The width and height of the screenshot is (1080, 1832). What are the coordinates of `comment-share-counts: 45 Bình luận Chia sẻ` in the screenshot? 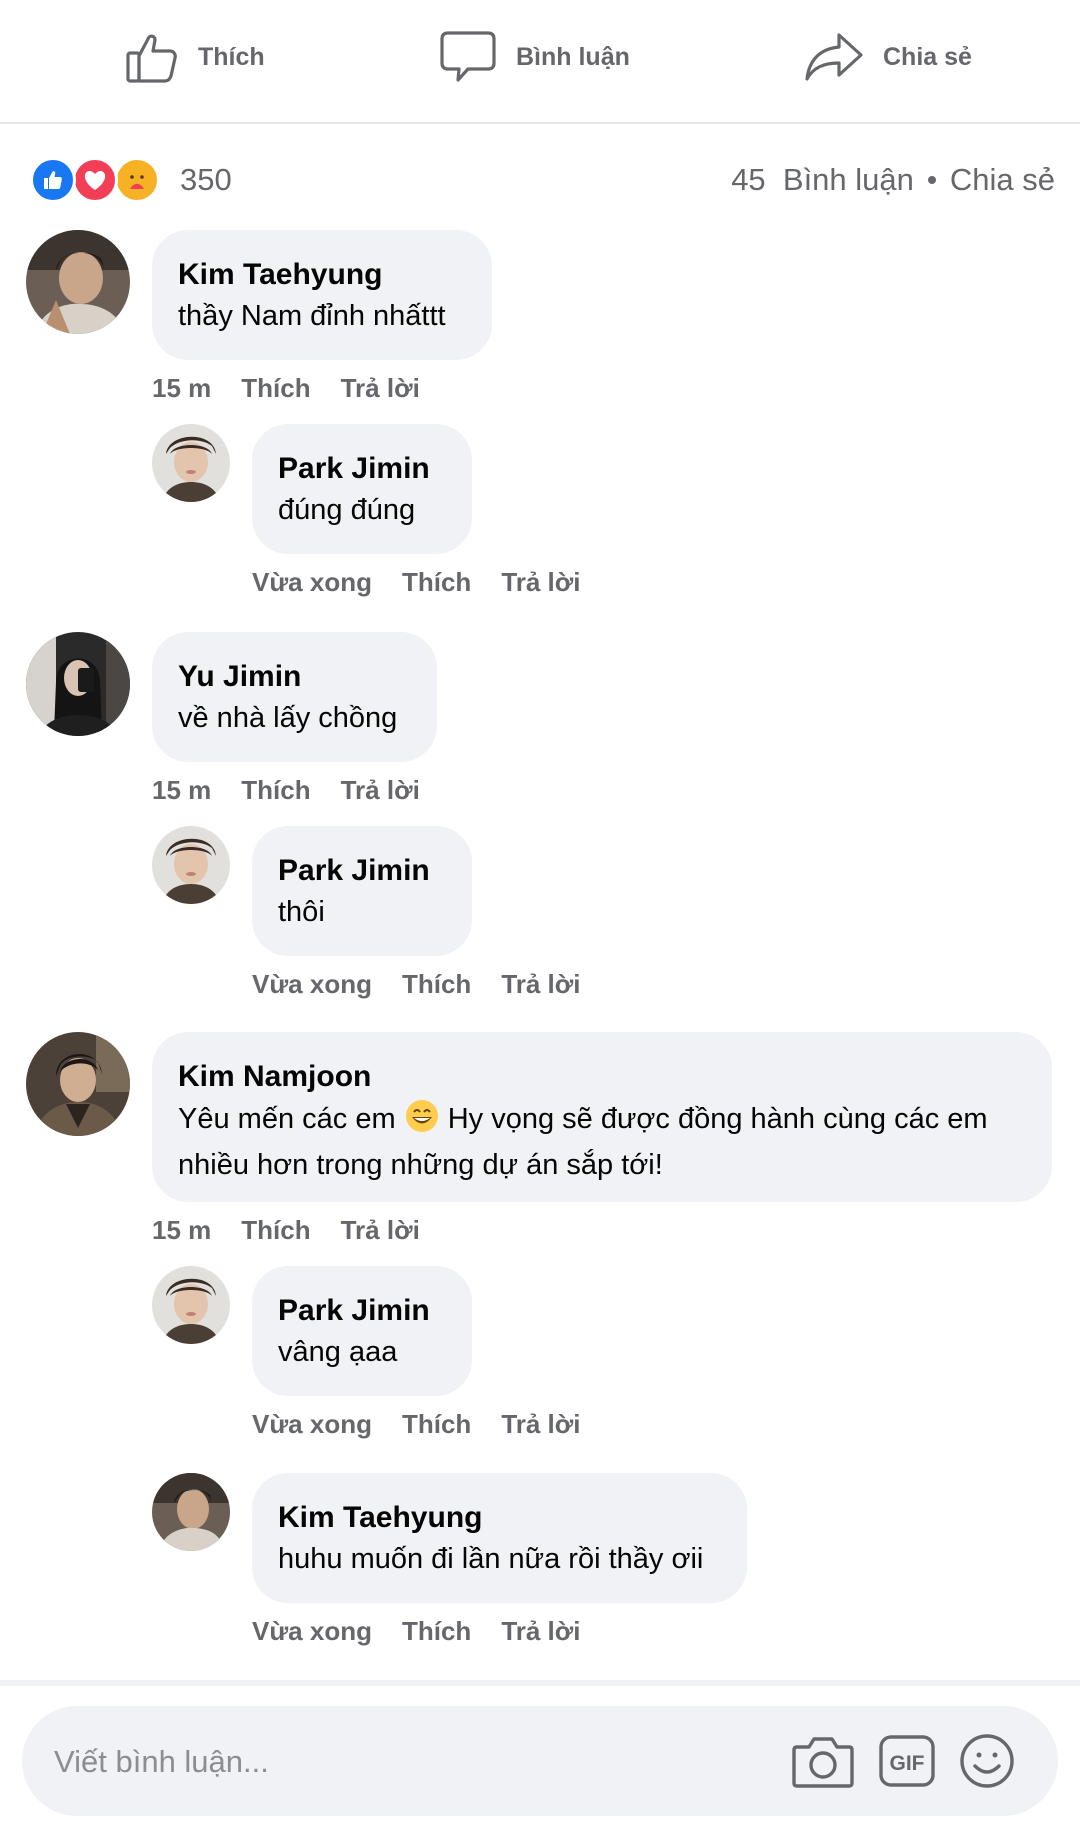 It's located at (893, 180).